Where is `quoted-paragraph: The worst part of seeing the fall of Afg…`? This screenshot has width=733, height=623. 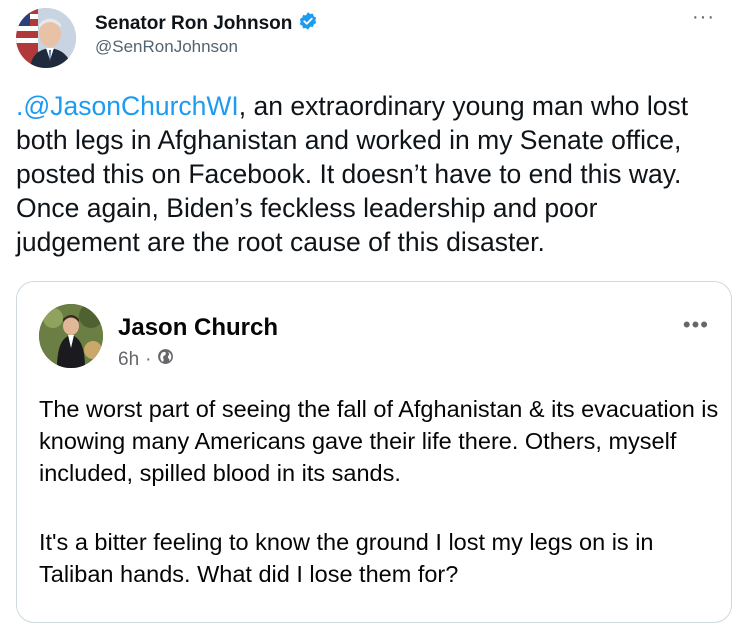
quoted-paragraph: The worst part of seeing the fall of Afg… is located at coordinates (379, 441).